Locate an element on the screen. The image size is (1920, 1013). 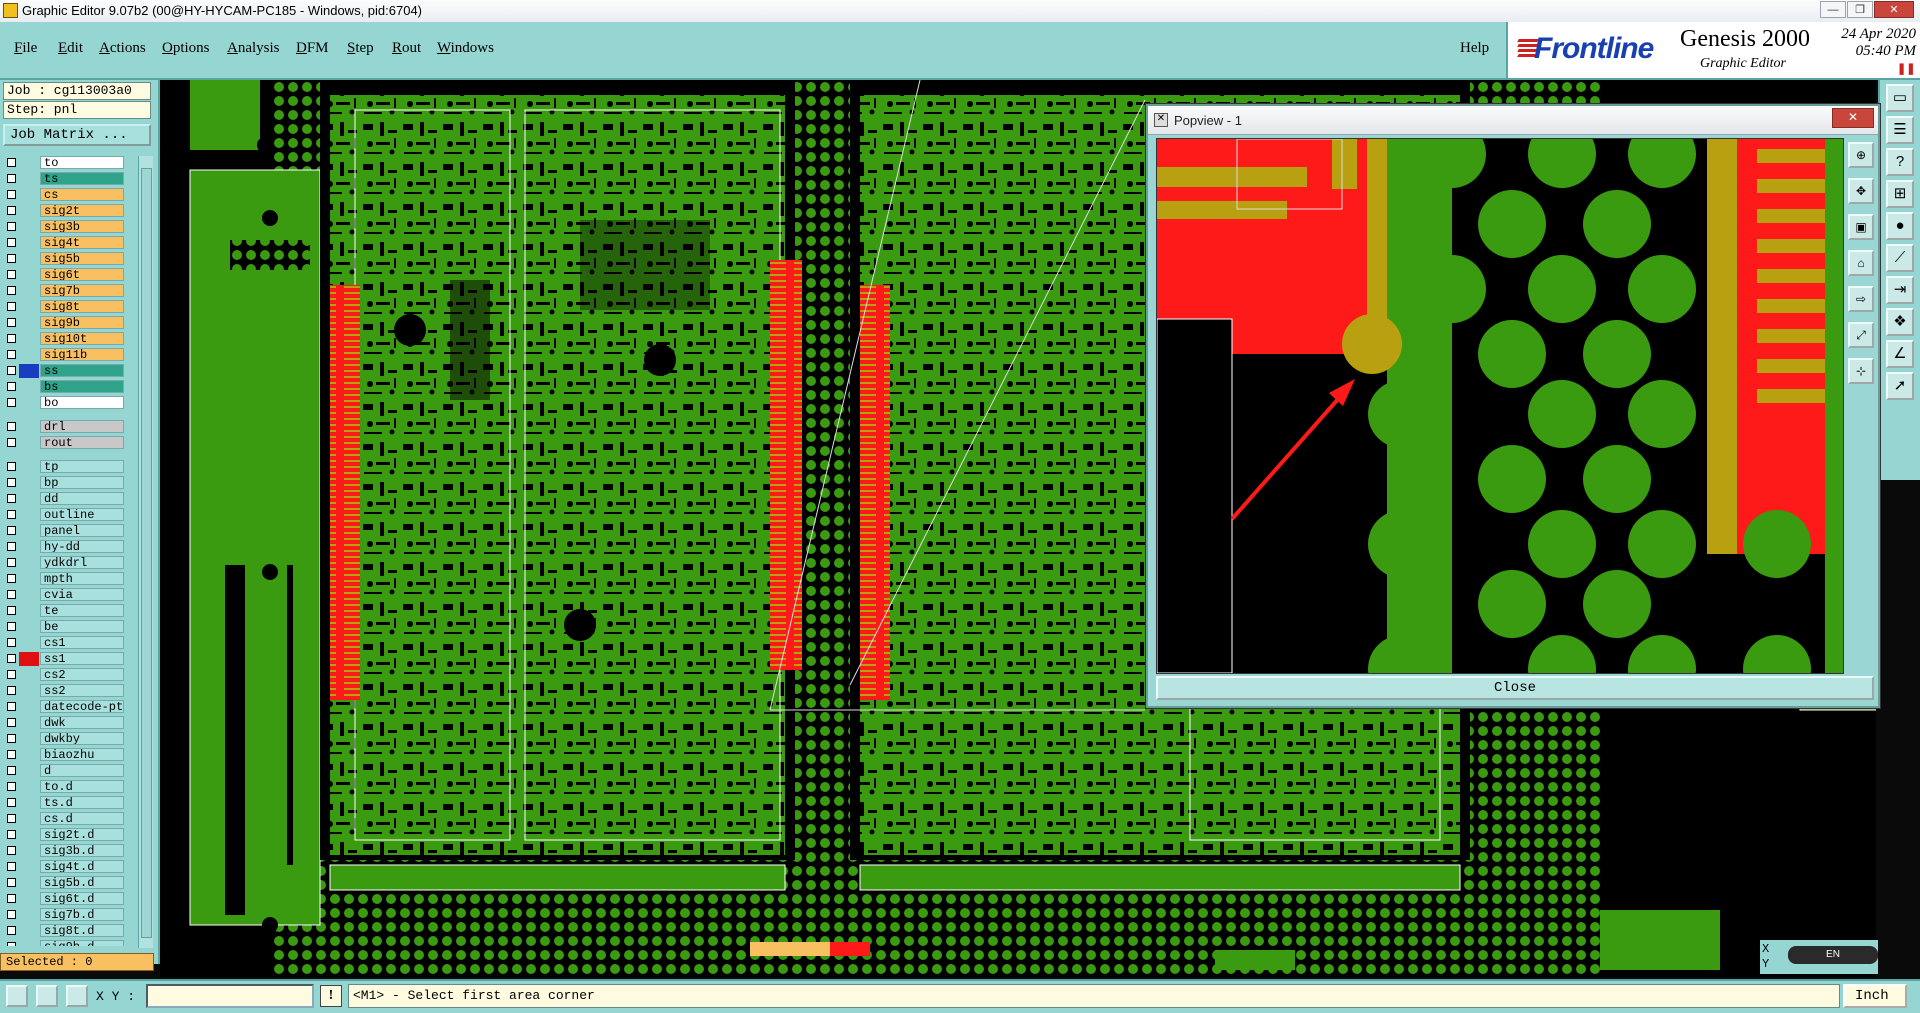
layer-row: sig2t is located at coordinates (64, 211).